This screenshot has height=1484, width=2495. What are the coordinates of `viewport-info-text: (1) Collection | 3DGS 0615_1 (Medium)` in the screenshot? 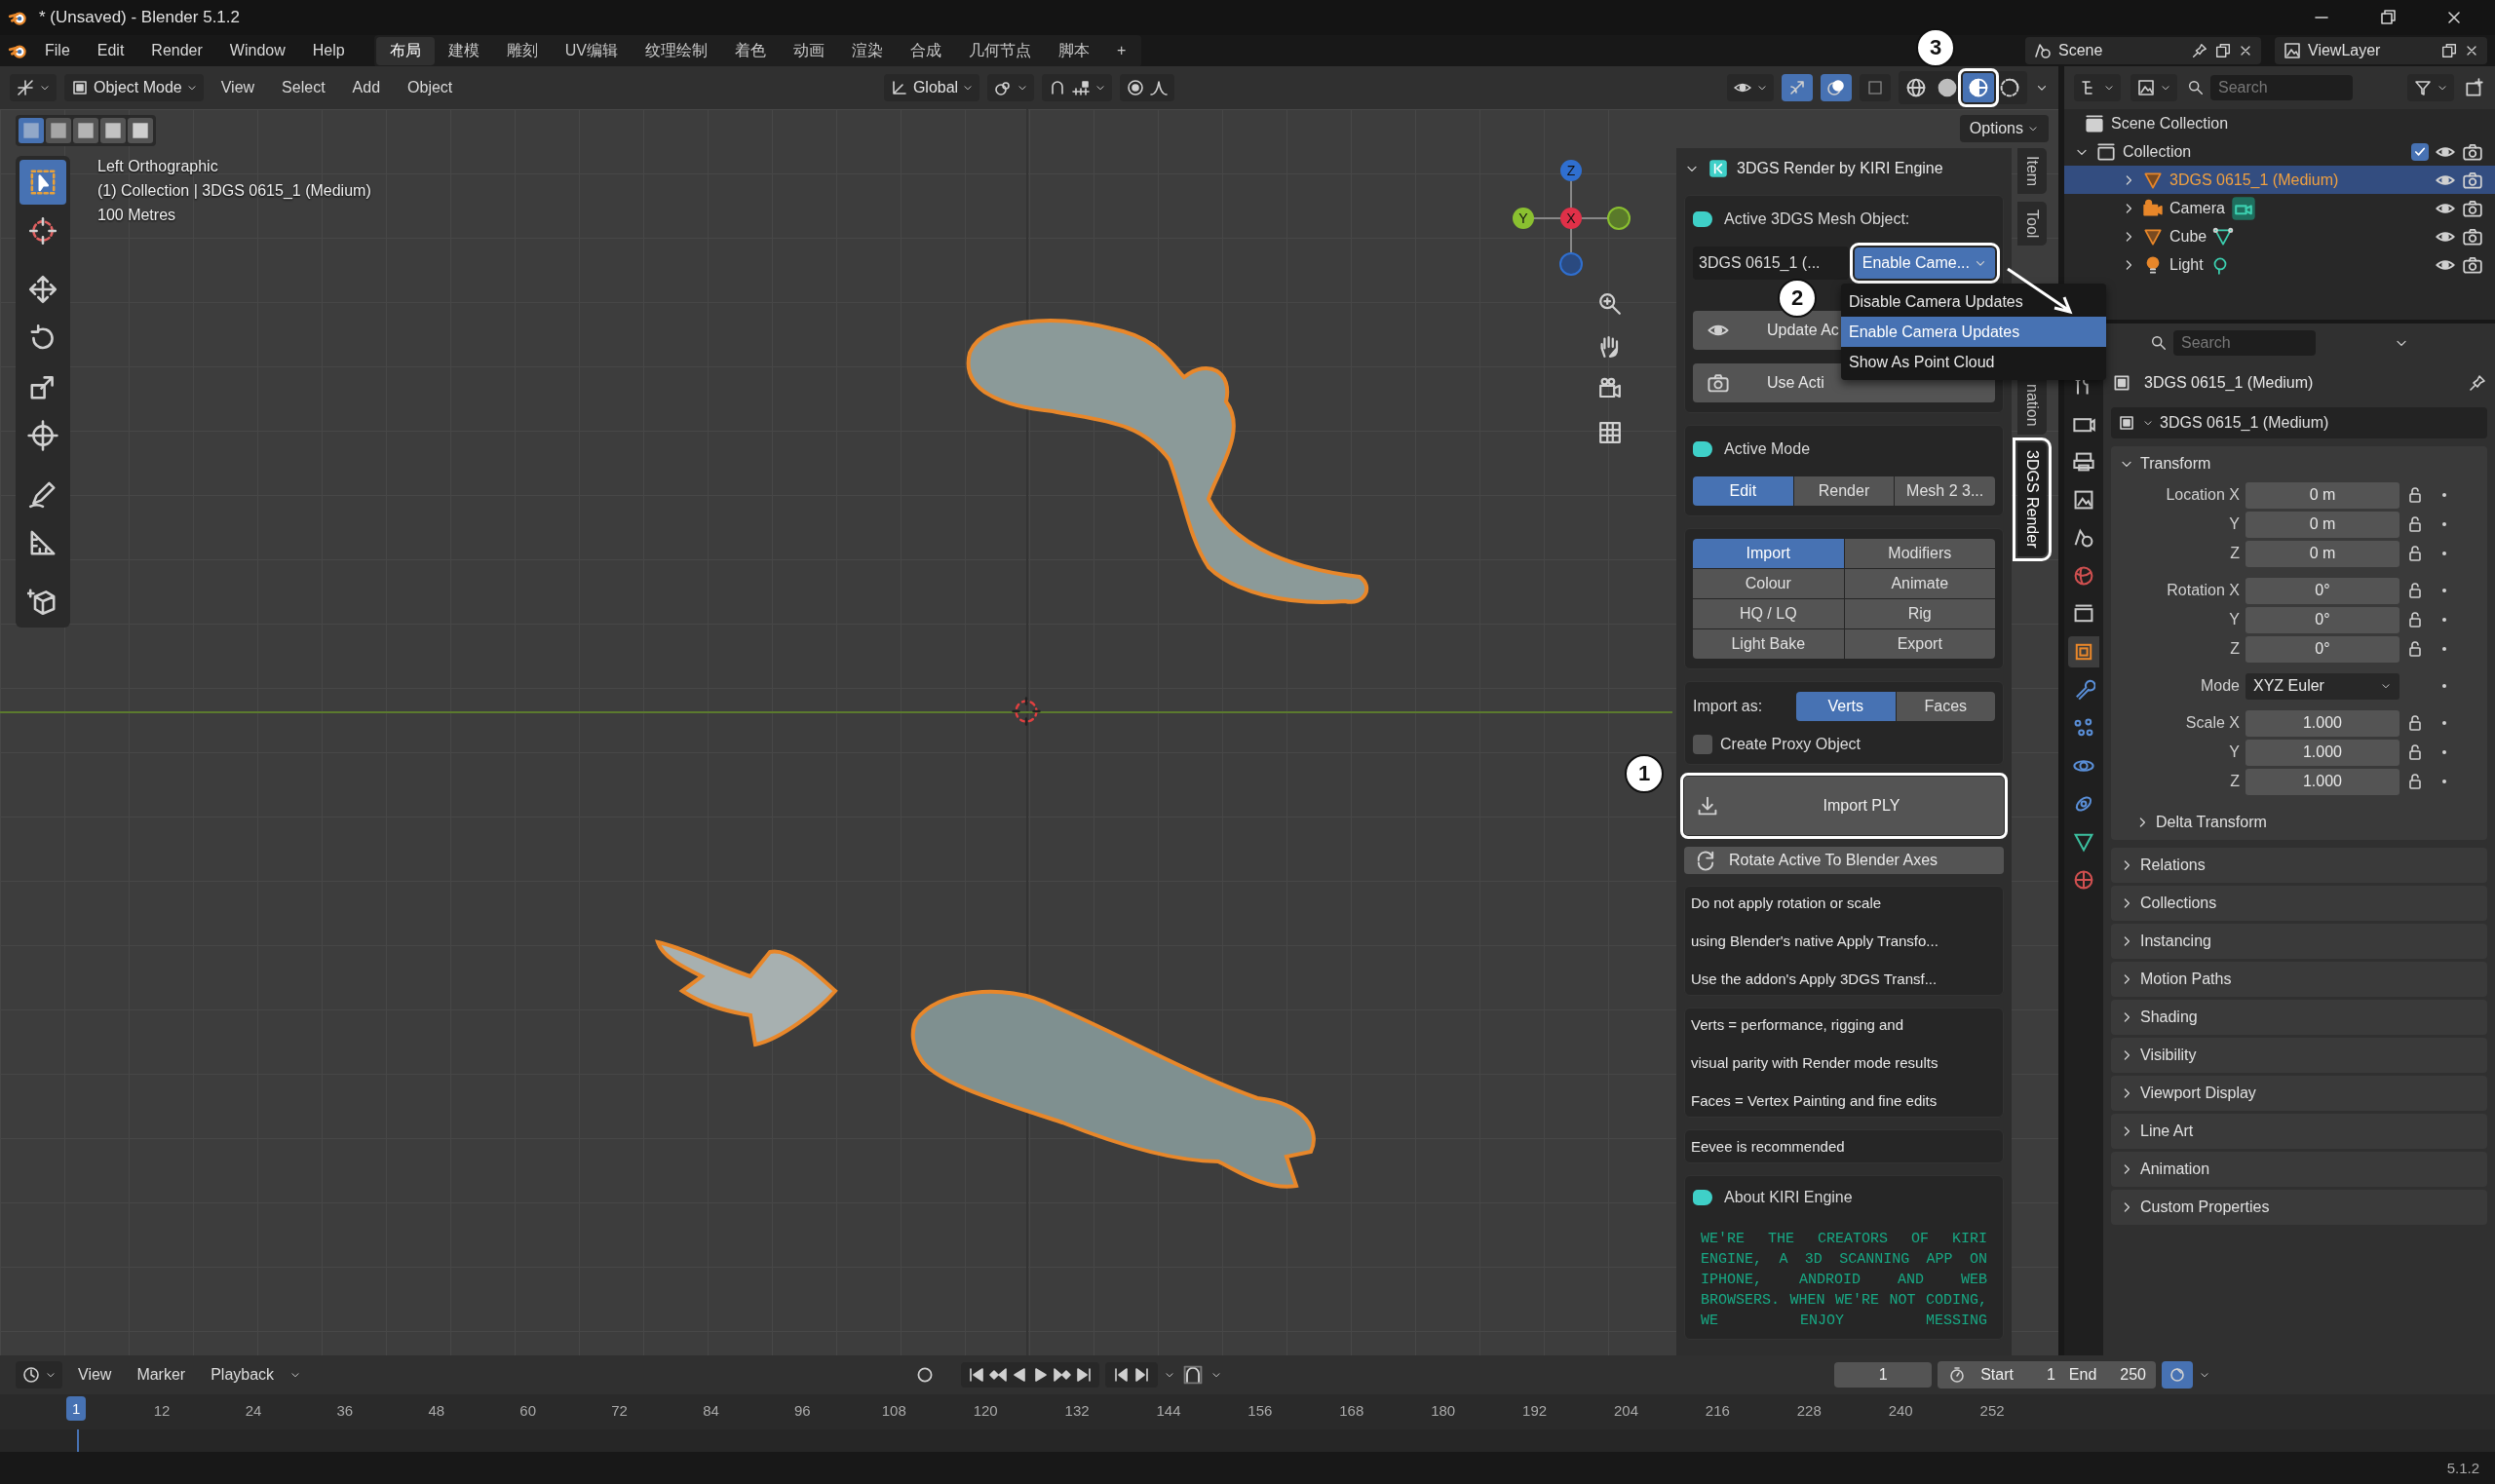 It's located at (234, 191).